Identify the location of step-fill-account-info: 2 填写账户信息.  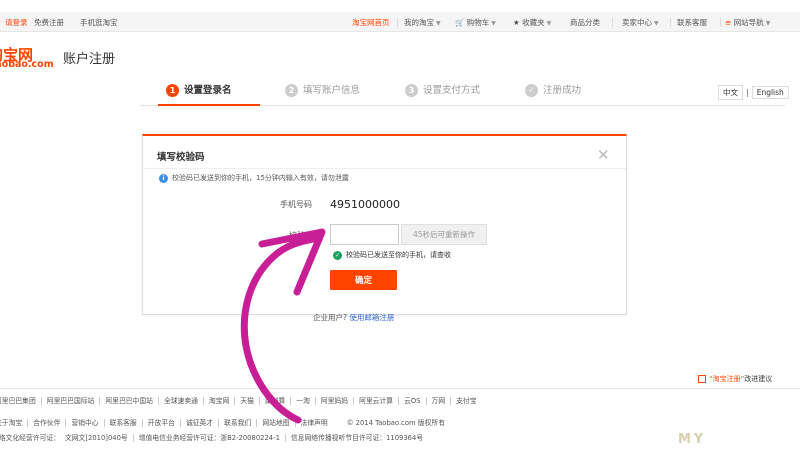
(322, 95).